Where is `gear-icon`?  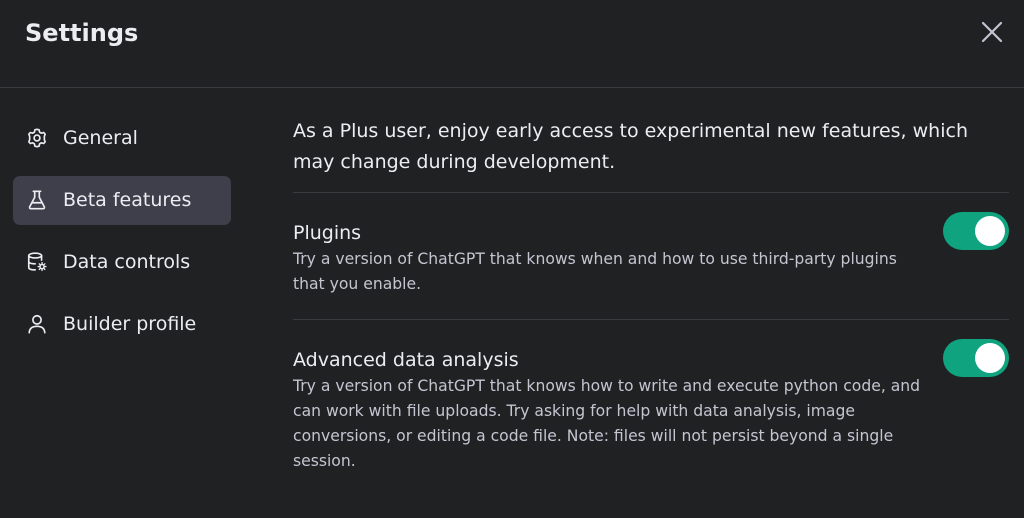
gear-icon is located at coordinates (37, 138).